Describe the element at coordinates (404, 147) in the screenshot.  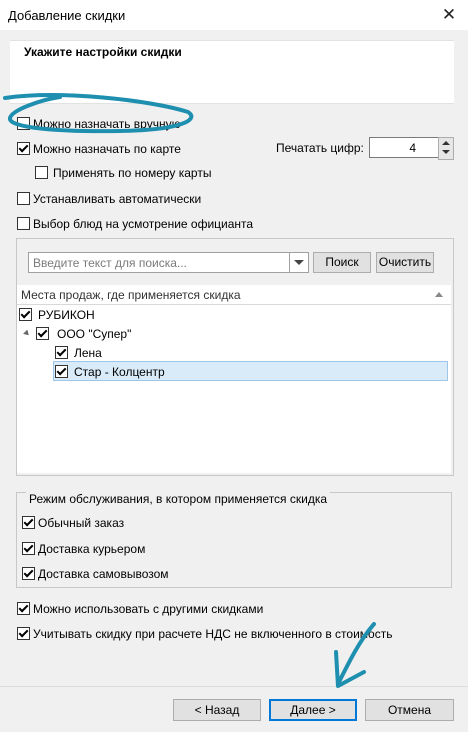
I see `print-digits-input: 4` at that location.